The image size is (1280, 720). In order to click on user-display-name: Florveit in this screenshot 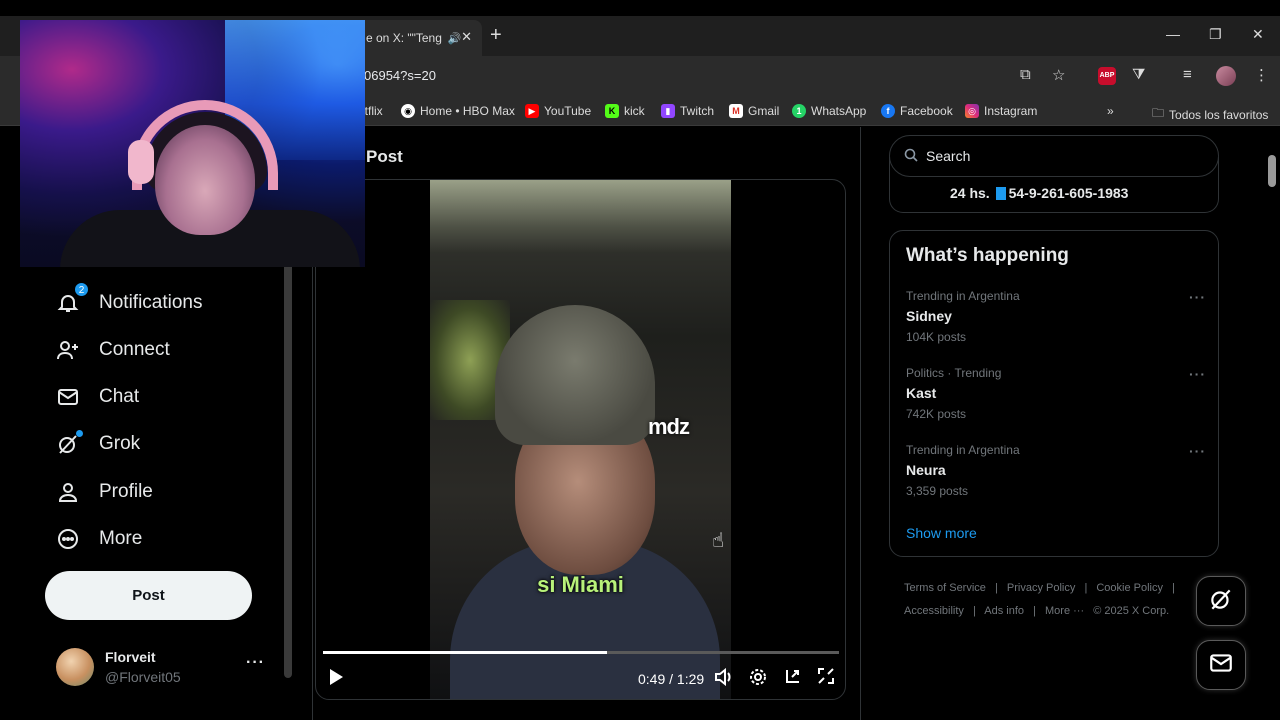, I will do `click(130, 657)`.